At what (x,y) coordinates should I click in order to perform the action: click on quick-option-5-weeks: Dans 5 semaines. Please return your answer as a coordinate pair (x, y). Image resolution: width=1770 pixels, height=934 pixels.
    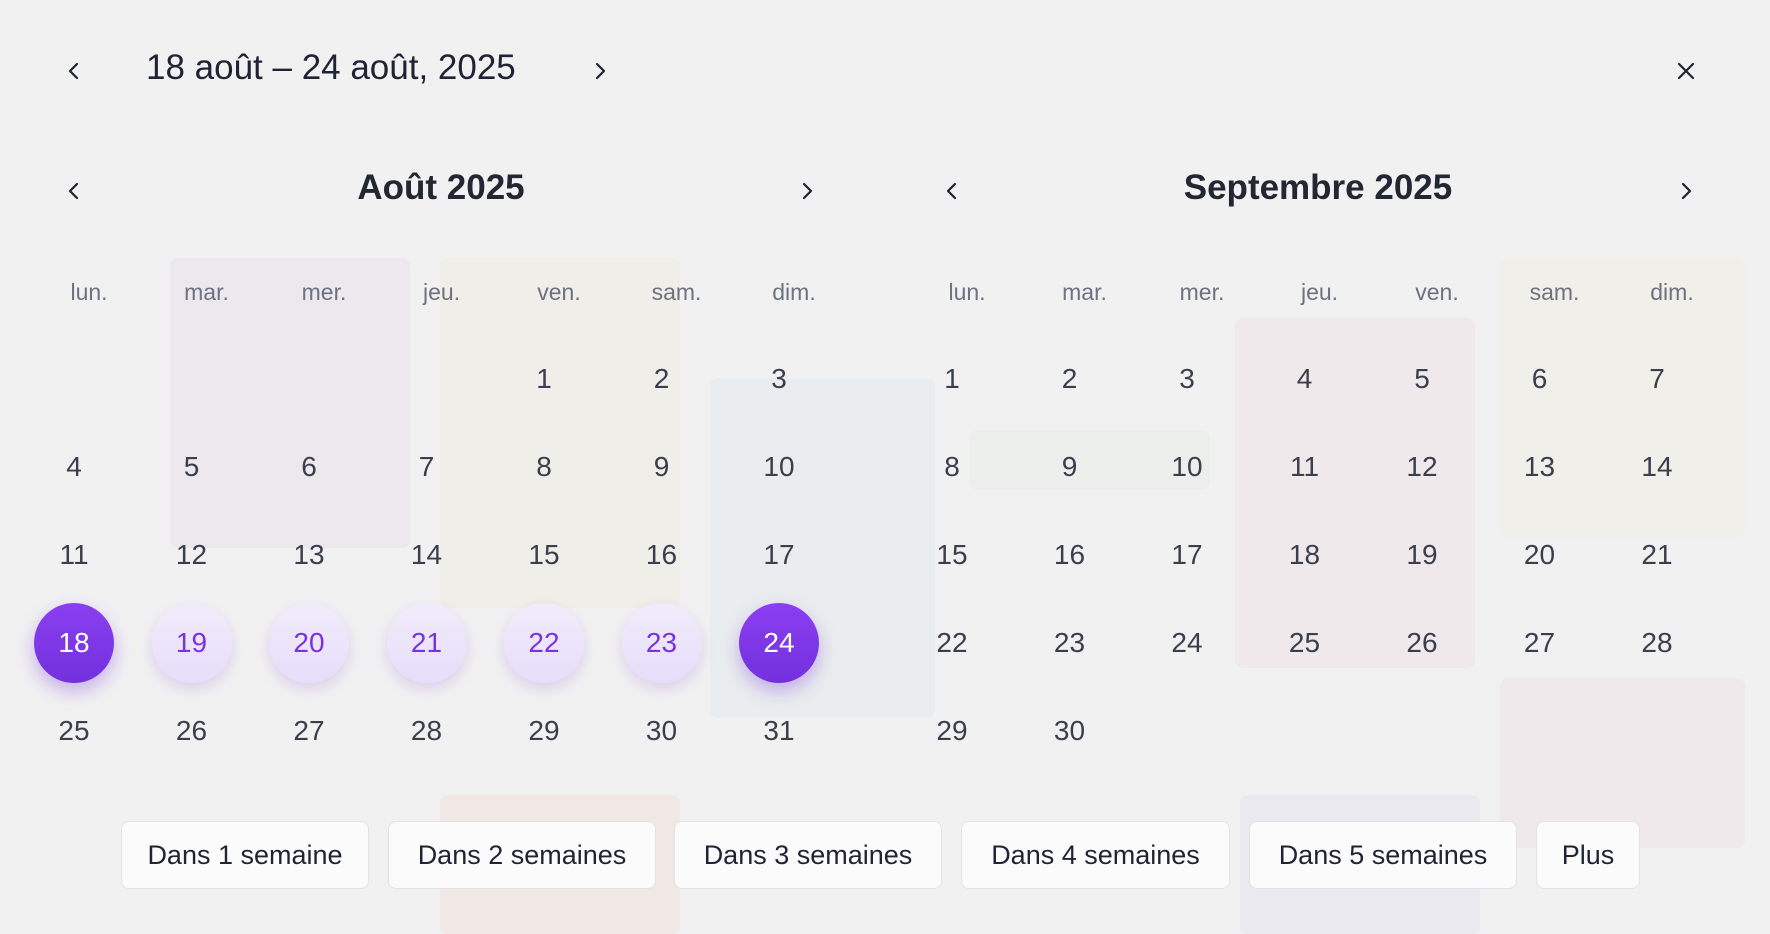
    Looking at the image, I should click on (1383, 855).